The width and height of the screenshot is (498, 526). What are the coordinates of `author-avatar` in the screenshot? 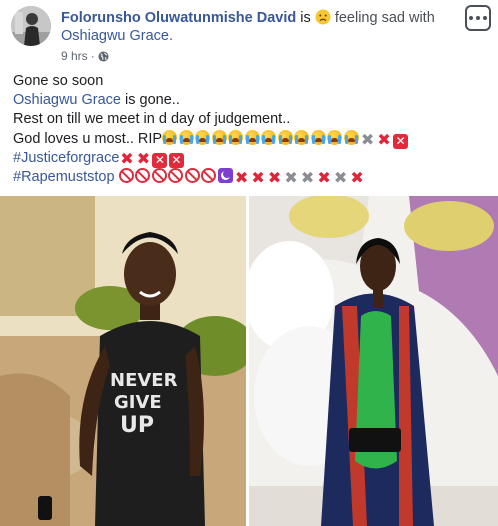 It's located at (31, 26).